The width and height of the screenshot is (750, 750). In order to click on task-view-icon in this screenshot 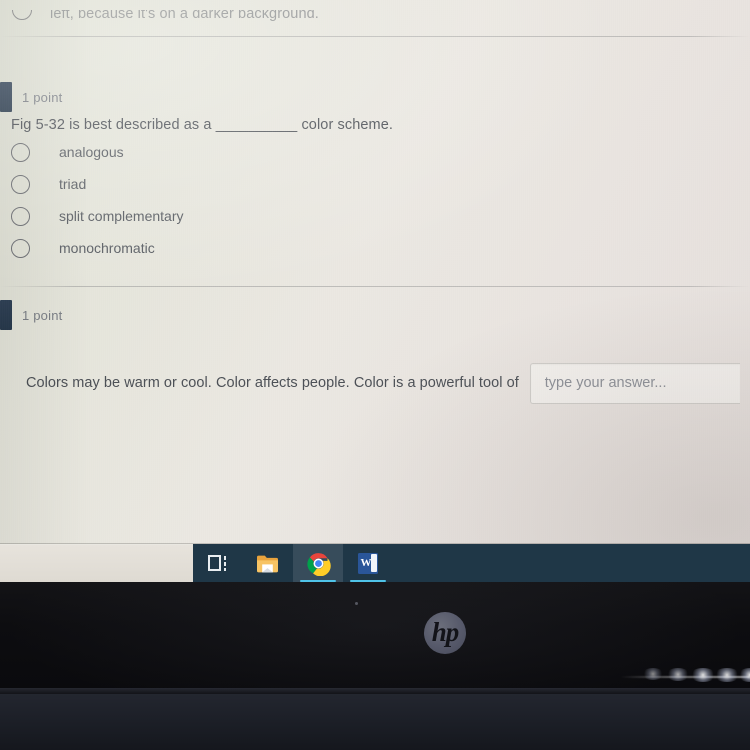, I will do `click(218, 563)`.